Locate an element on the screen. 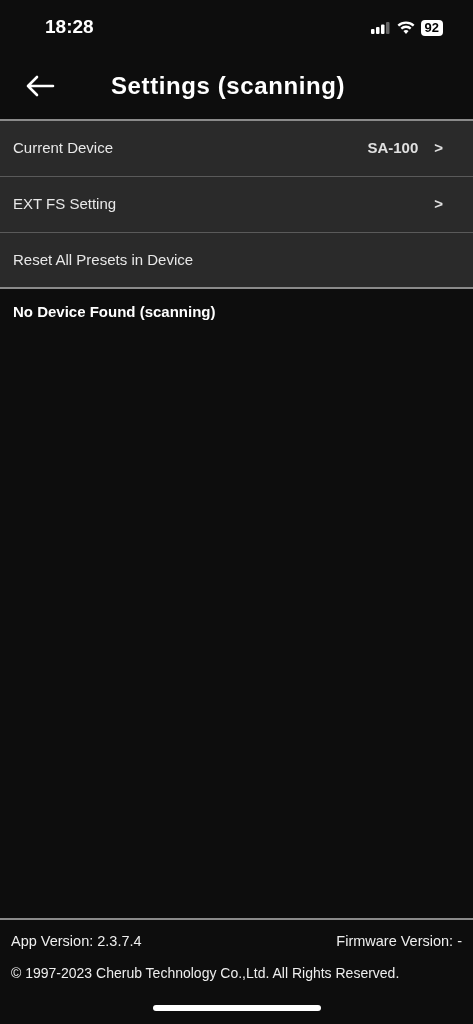 This screenshot has height=1024, width=473. row-label: Current Device is located at coordinates (63, 148).